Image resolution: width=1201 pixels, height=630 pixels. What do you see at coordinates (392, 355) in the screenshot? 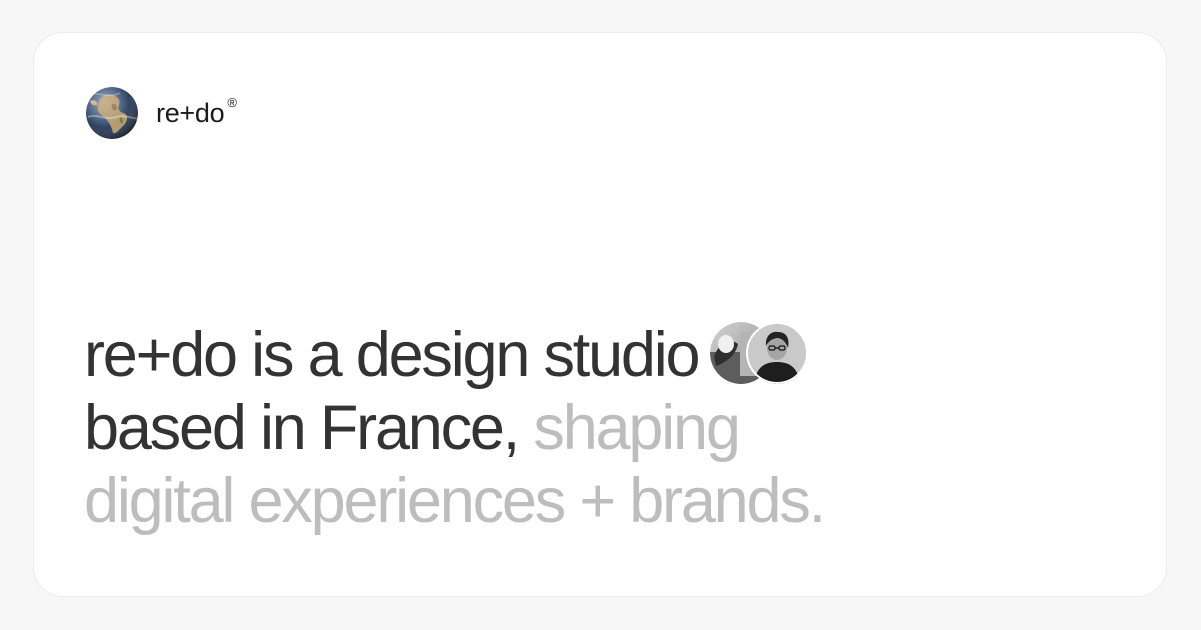
I see `headline-line-1-text: re+do is a design studio` at bounding box center [392, 355].